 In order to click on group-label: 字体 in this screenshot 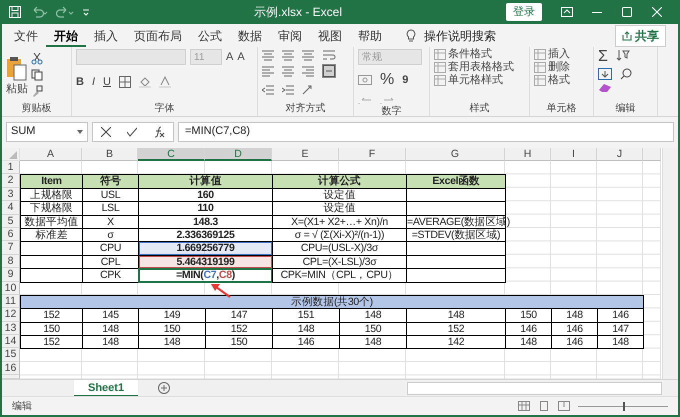, I will do `click(165, 109)`.